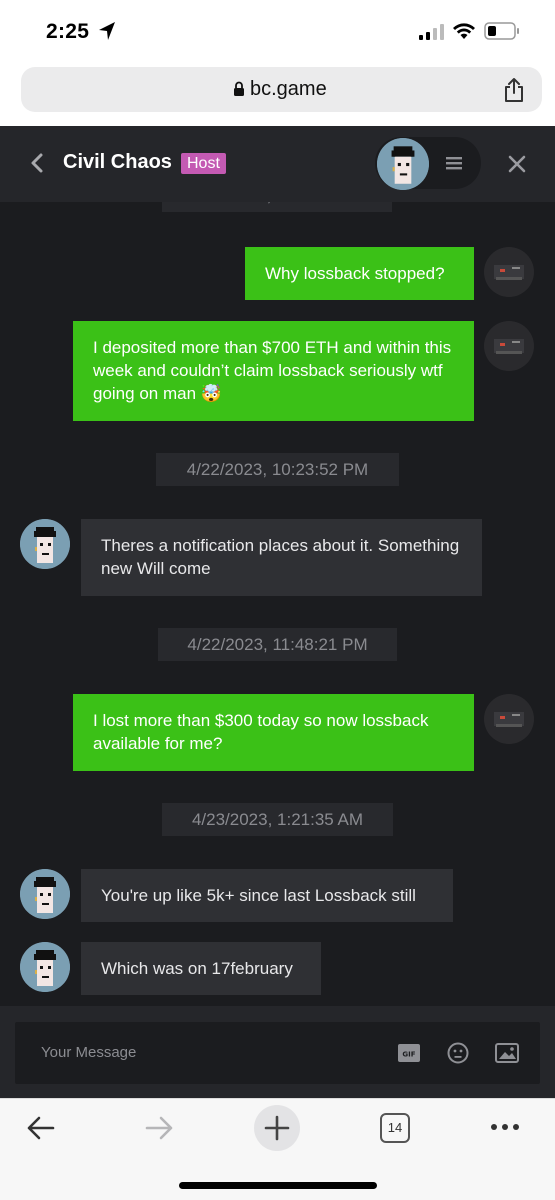 This screenshot has height=1200, width=555. What do you see at coordinates (203, 163) in the screenshot?
I see `host-badge: Host` at bounding box center [203, 163].